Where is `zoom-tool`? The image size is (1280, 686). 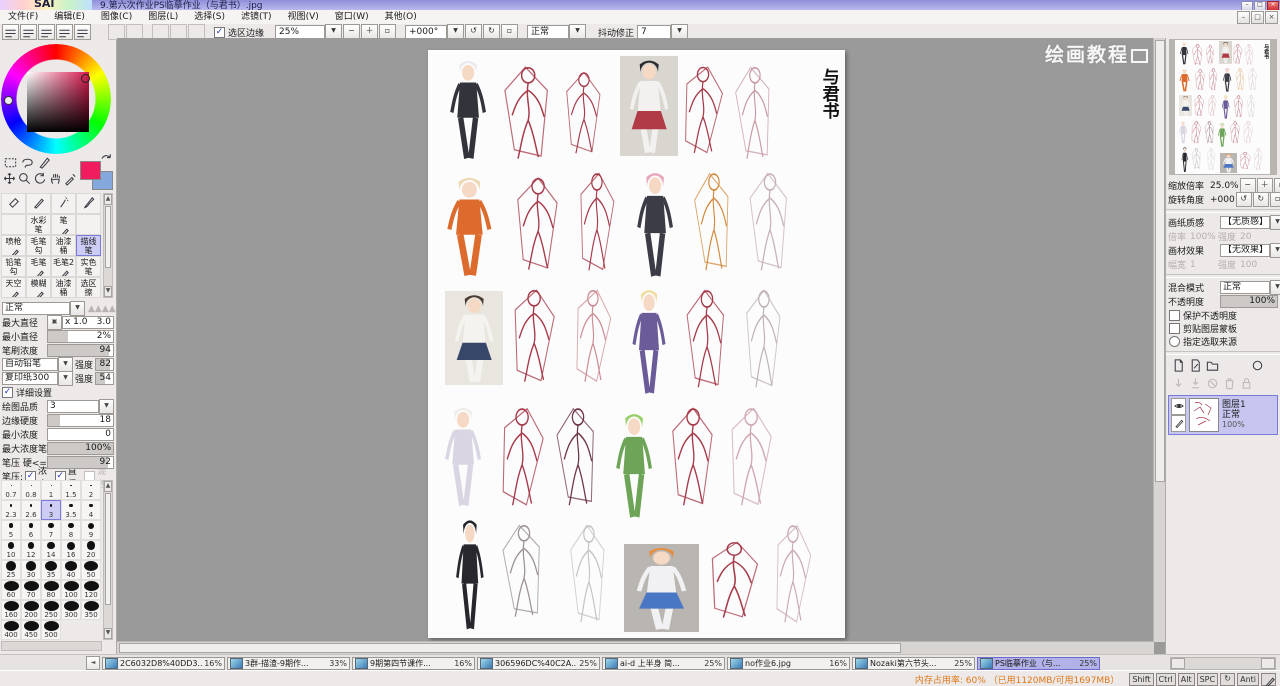 zoom-tool is located at coordinates (24, 179).